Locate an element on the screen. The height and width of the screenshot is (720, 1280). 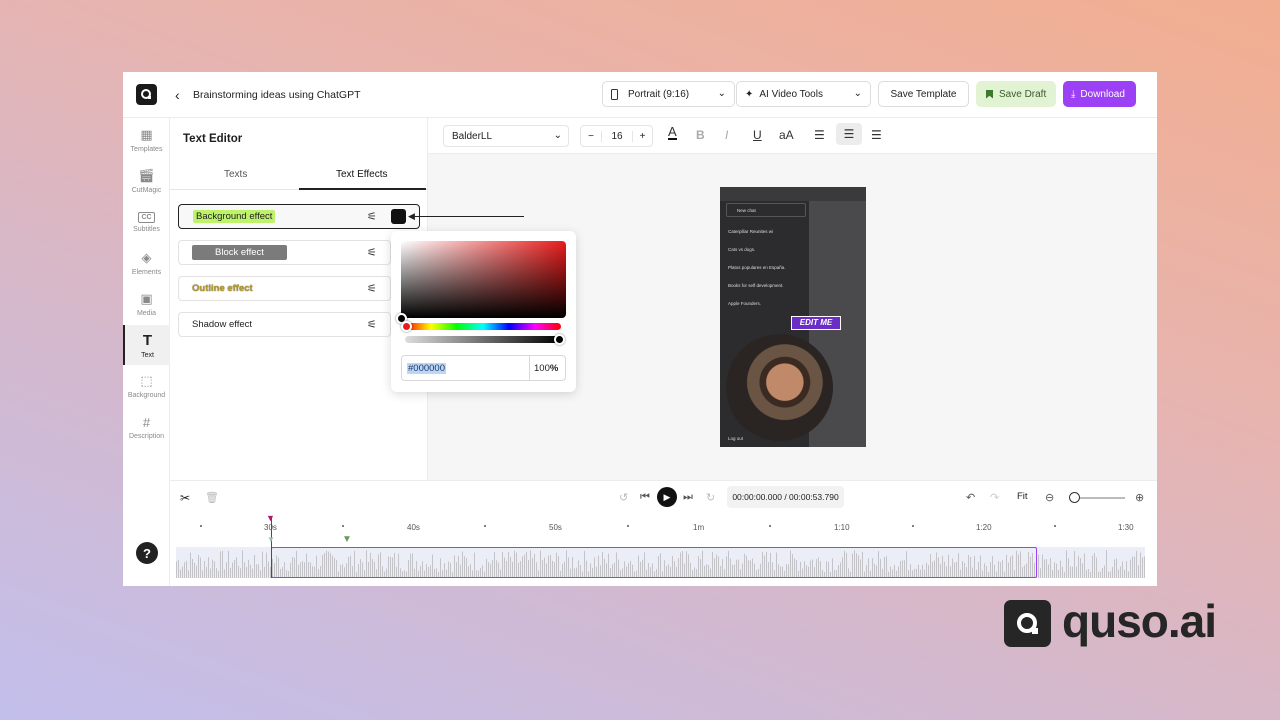
align-center-icon: ☰ is located at coordinates (849, 134).